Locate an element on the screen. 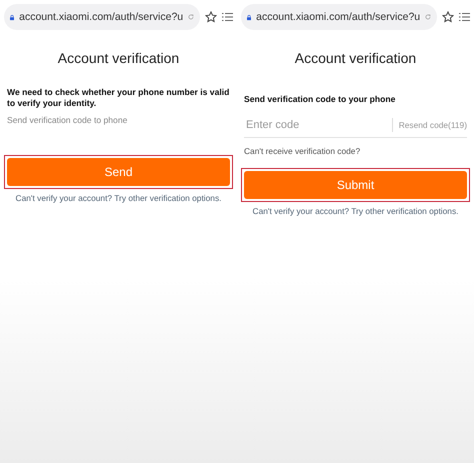 This screenshot has height=463, width=474. instruction-text: We need to check whether your phone number is valid to verify your identity. is located at coordinates (118, 98).